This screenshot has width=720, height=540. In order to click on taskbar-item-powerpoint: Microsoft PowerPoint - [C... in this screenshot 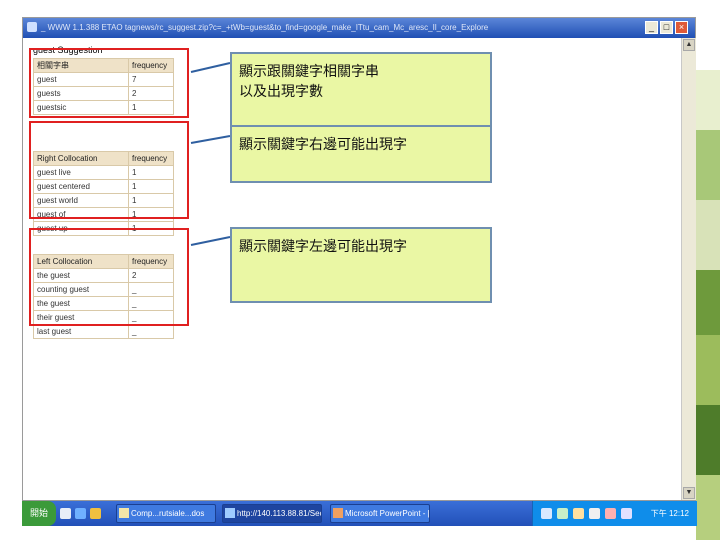, I will do `click(380, 513)`.